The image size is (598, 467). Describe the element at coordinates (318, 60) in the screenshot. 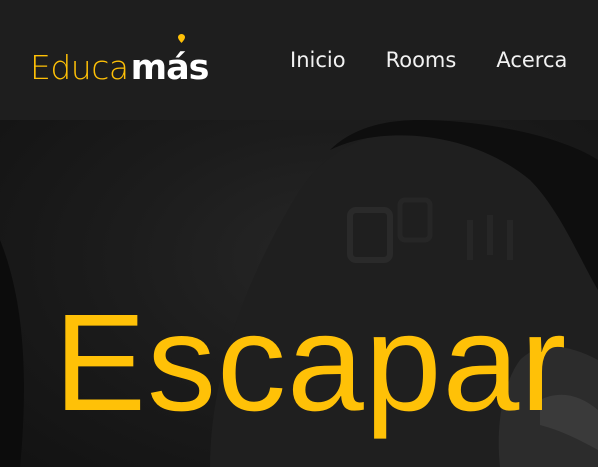

I see `nav-link-inicio: Inicio` at that location.